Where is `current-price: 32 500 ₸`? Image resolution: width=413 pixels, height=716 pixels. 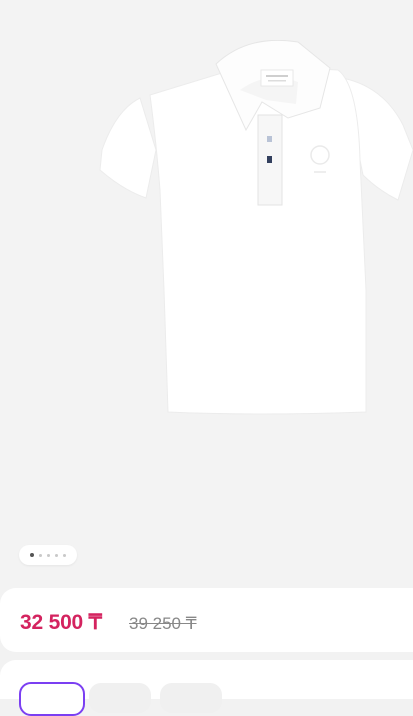 current-price: 32 500 ₸ is located at coordinates (61, 622).